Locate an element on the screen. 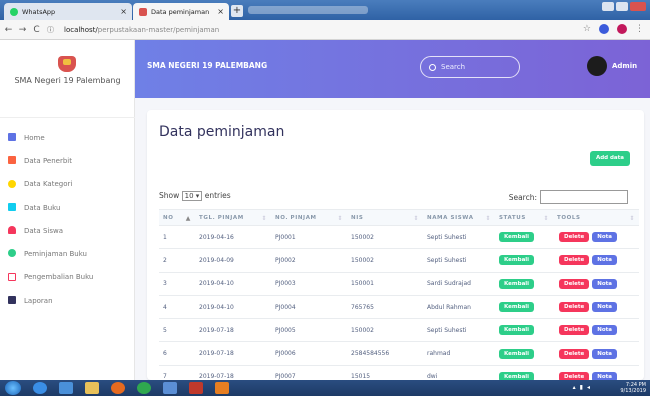  avatar is located at coordinates (597, 66).